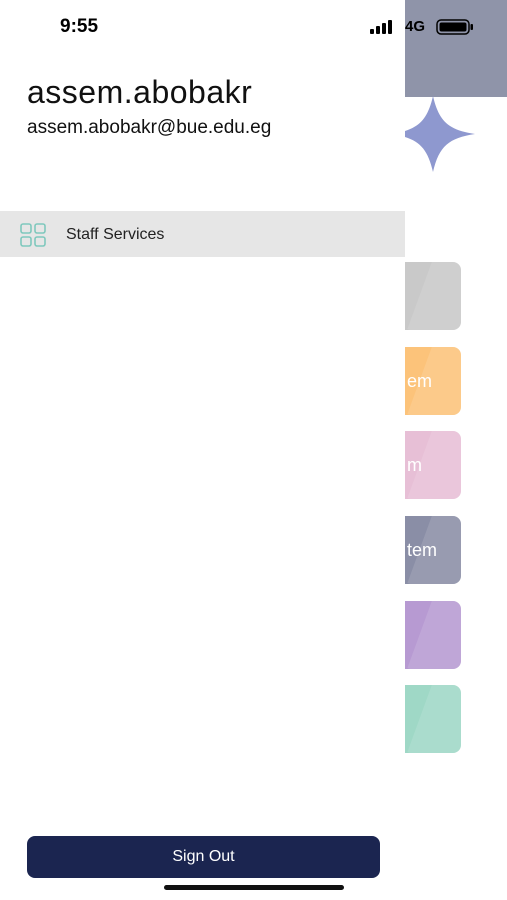  What do you see at coordinates (454, 27) in the screenshot?
I see `battery-icon` at bounding box center [454, 27].